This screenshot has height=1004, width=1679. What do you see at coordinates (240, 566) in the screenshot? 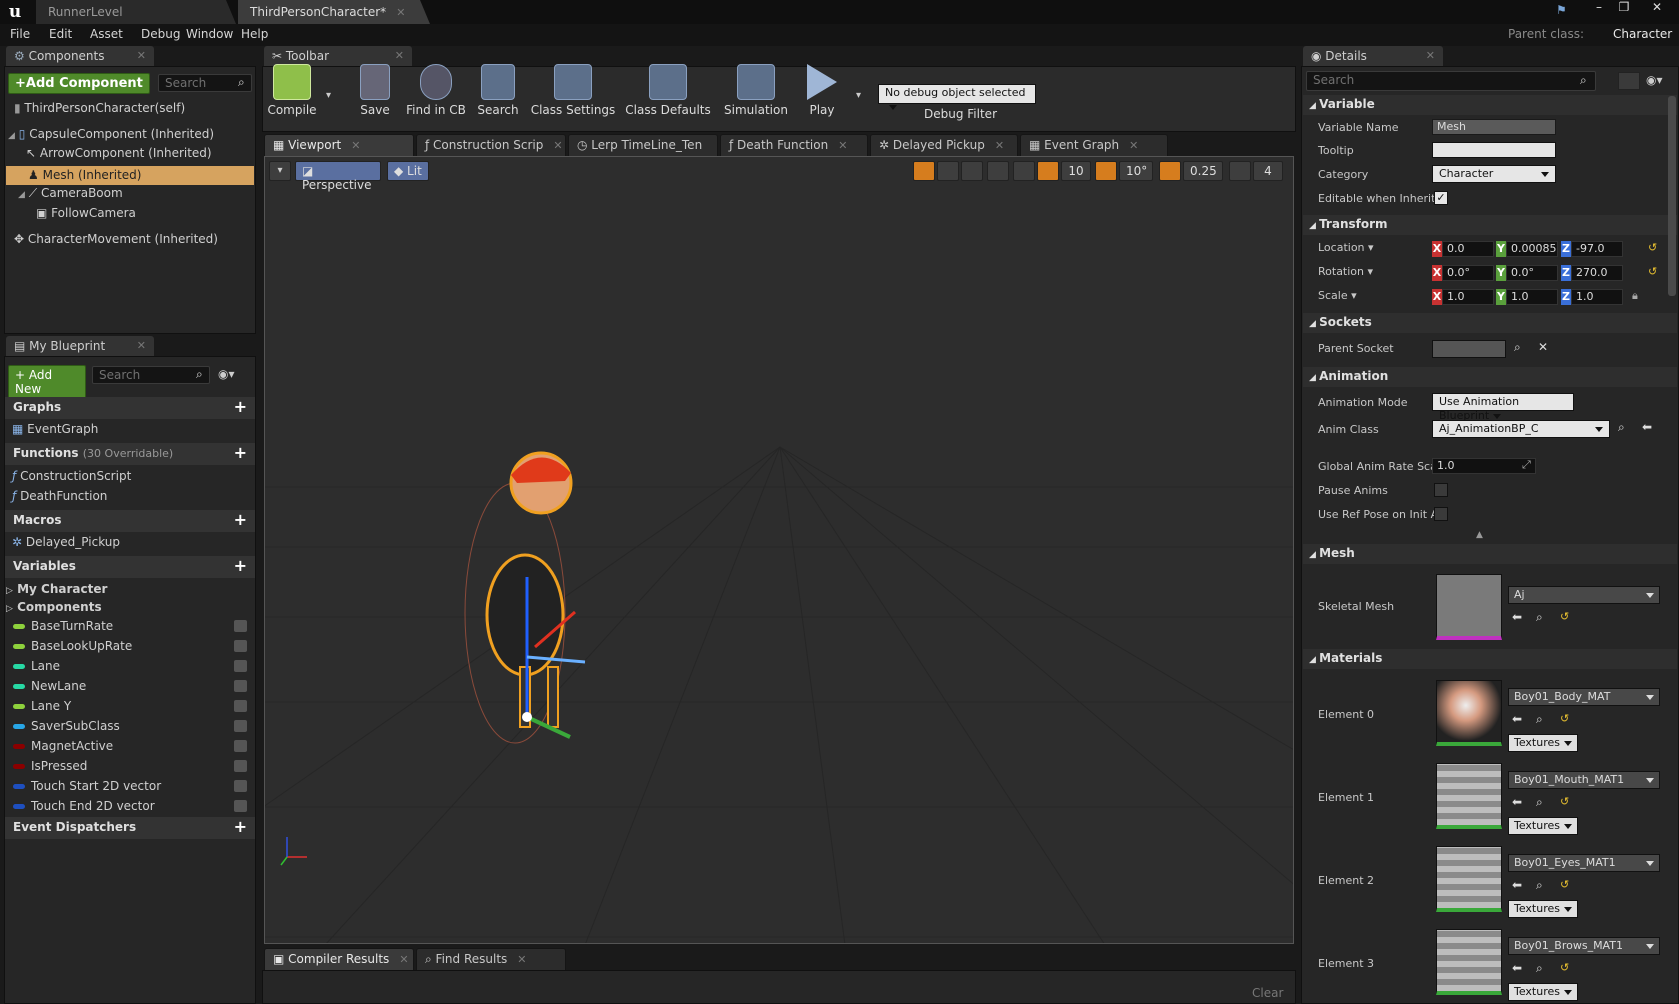
I see `add-variable-icon: +` at bounding box center [240, 566].